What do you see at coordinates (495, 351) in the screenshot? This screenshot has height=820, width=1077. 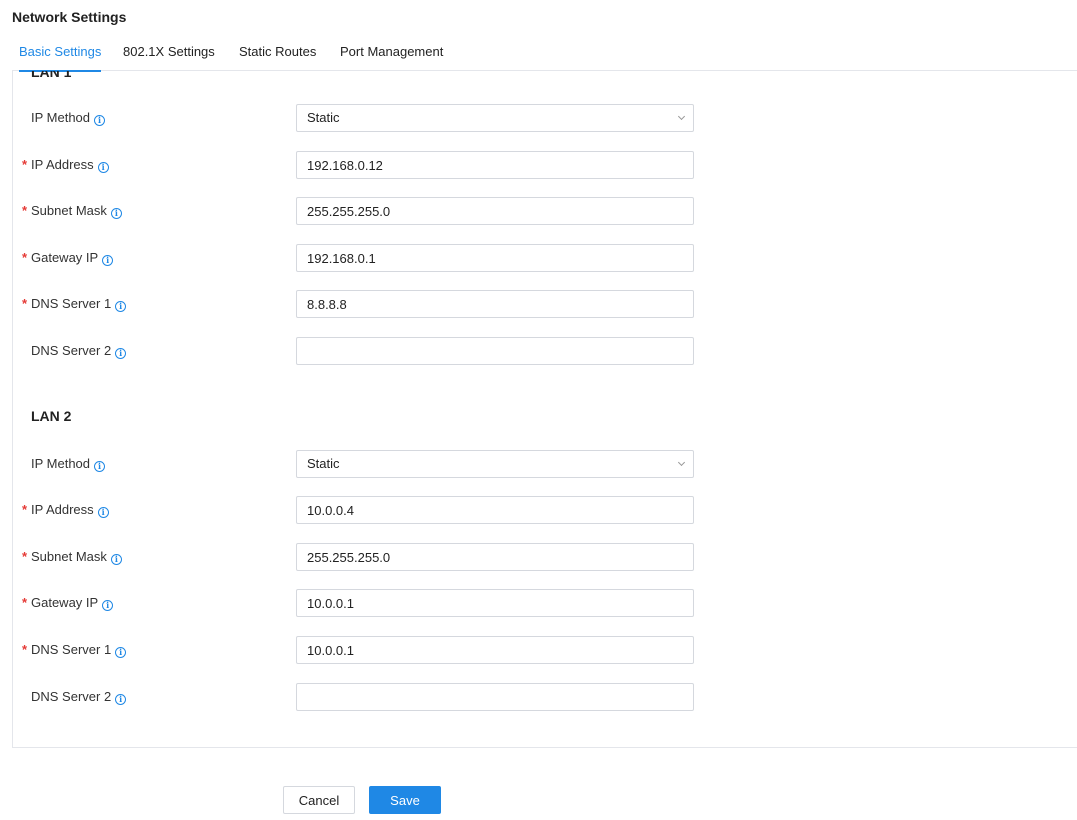 I see `lan1-dns-server-2-input` at bounding box center [495, 351].